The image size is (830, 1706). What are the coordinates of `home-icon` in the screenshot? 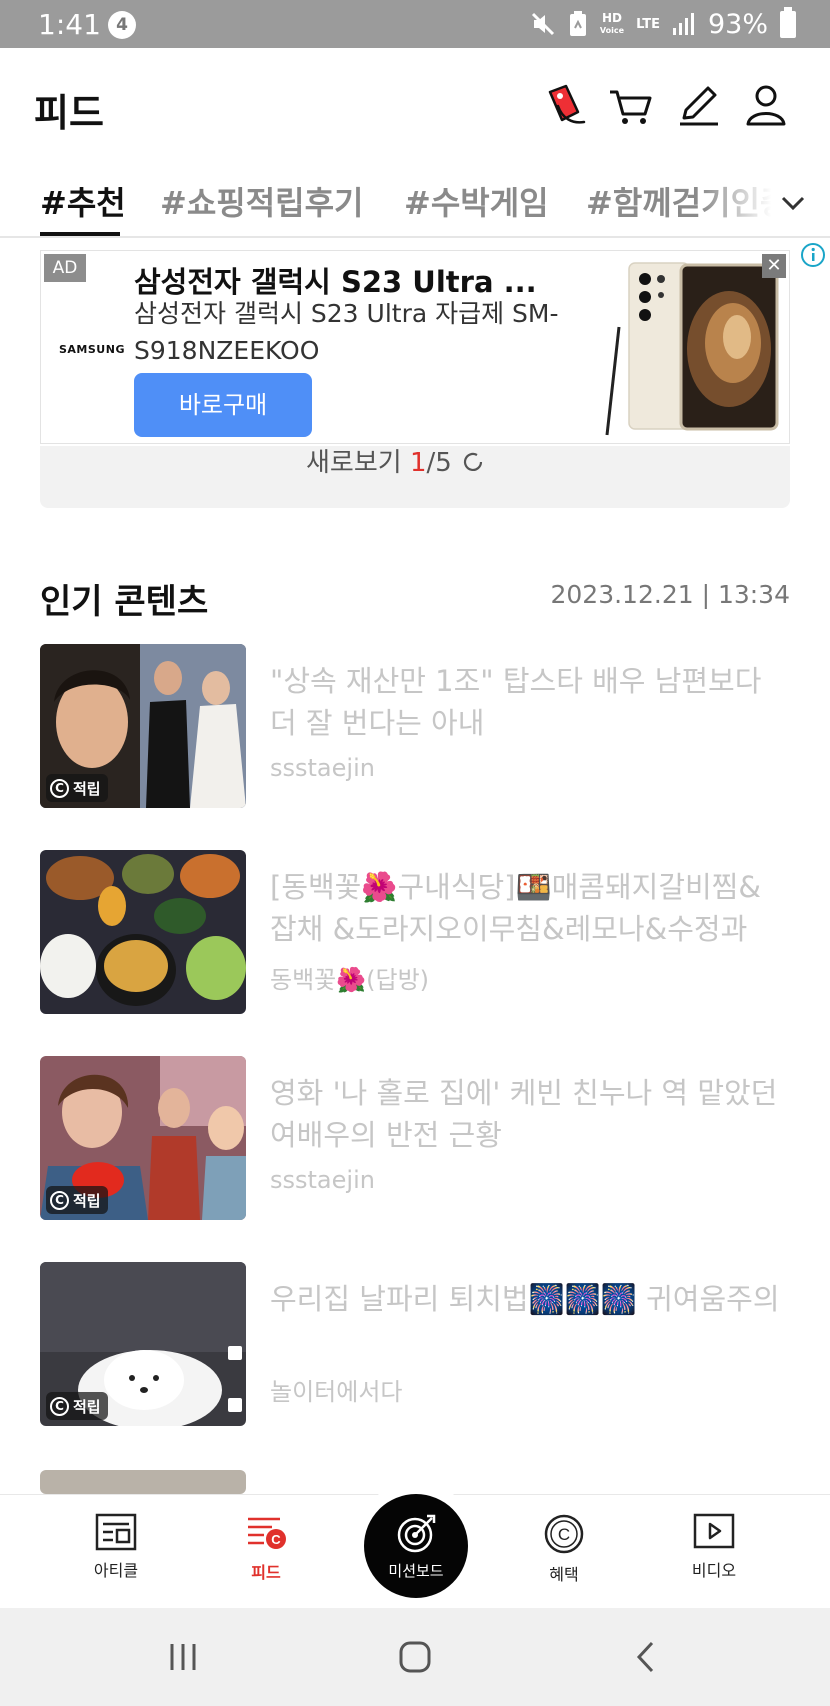 It's located at (415, 1657).